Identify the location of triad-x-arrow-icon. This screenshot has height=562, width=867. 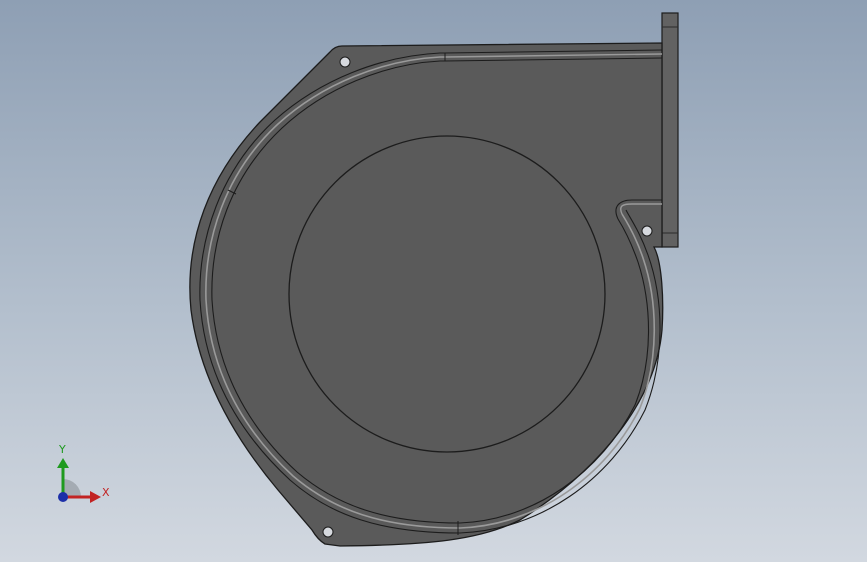
(95, 497).